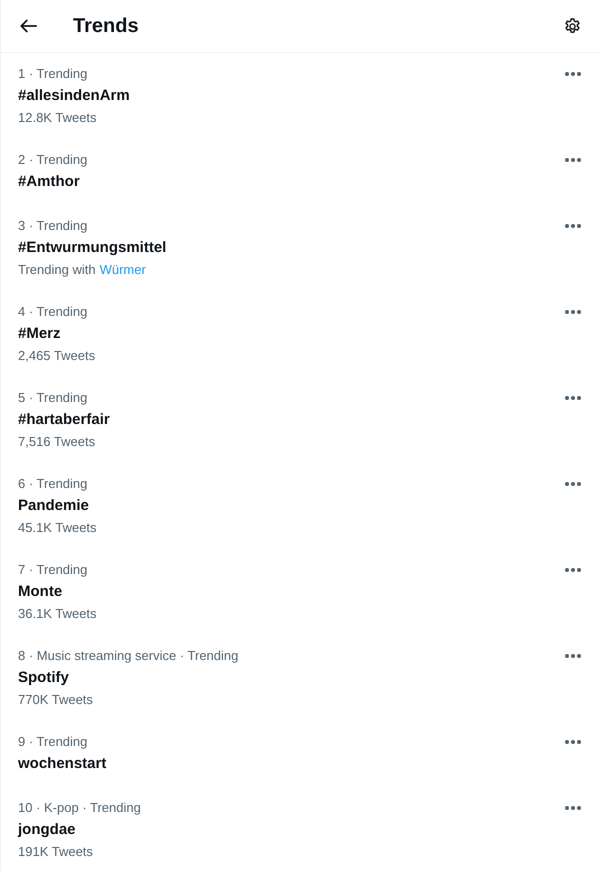 Image resolution: width=600 pixels, height=871 pixels. Describe the element at coordinates (57, 442) in the screenshot. I see `tweet-count: 7,516 Tweets` at that location.